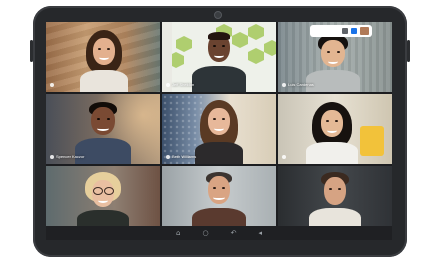  What do you see at coordinates (218, 15) in the screenshot?
I see `front-camera` at bounding box center [218, 15].